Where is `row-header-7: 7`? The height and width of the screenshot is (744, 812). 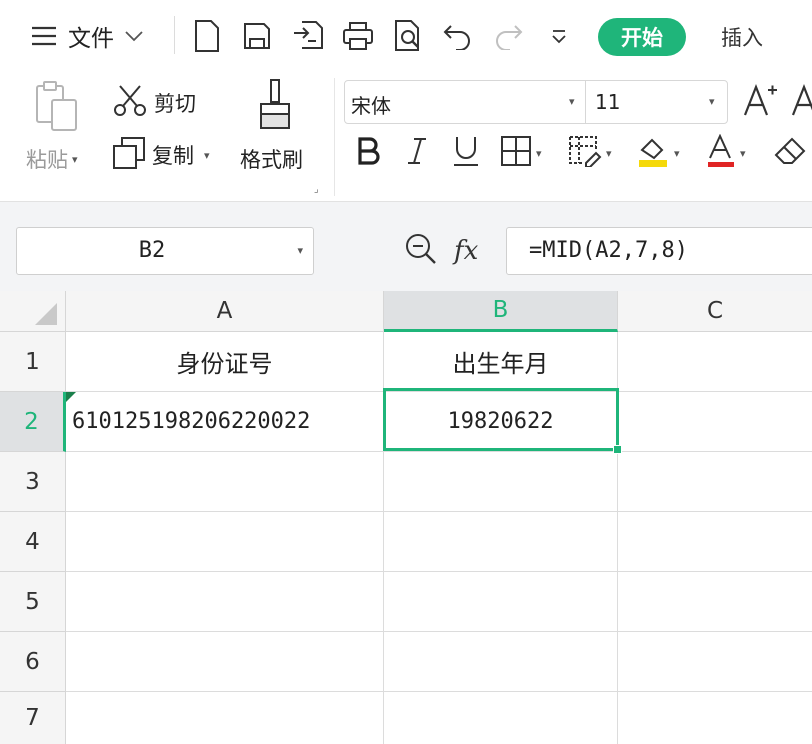
row-header-7: 7 is located at coordinates (33, 718).